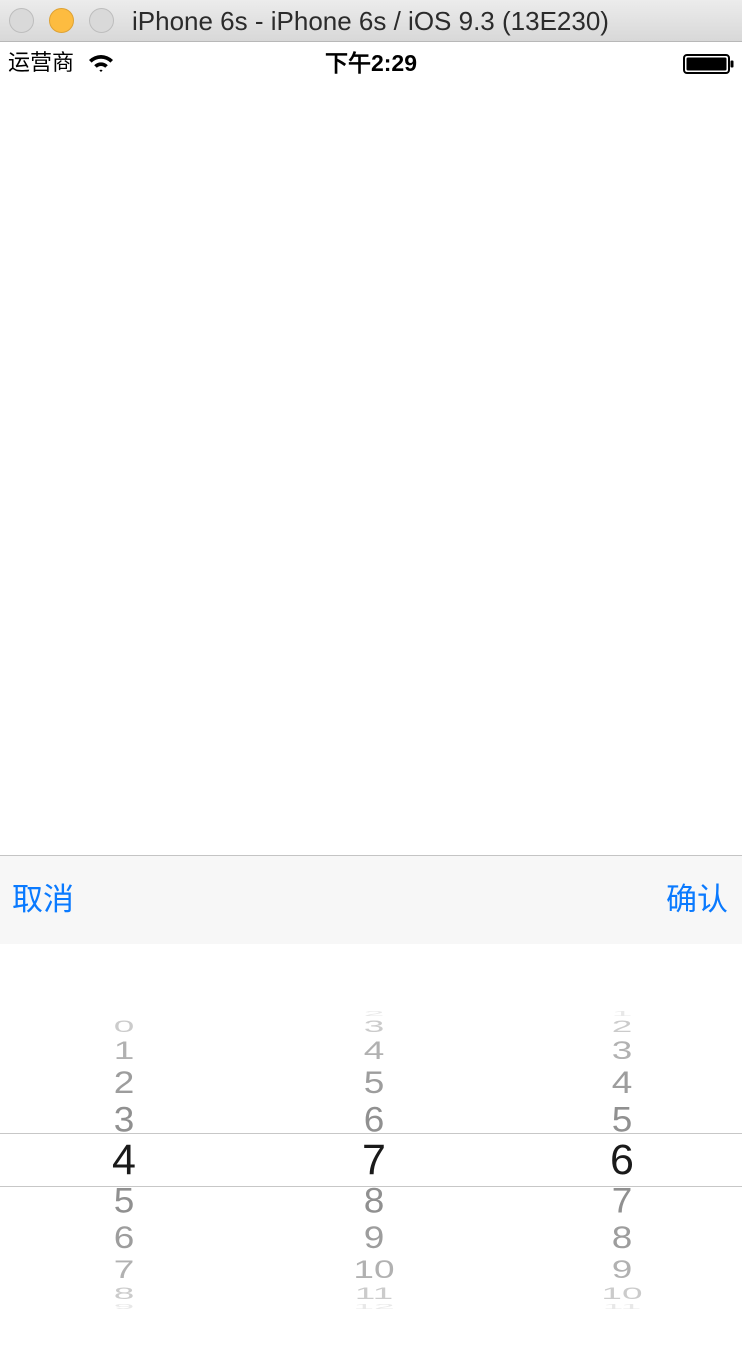 The image size is (742, 1366). I want to click on picker-column-2: 2 3 4 5 6 7 8 9 10 11 12, so click(374, 1155).